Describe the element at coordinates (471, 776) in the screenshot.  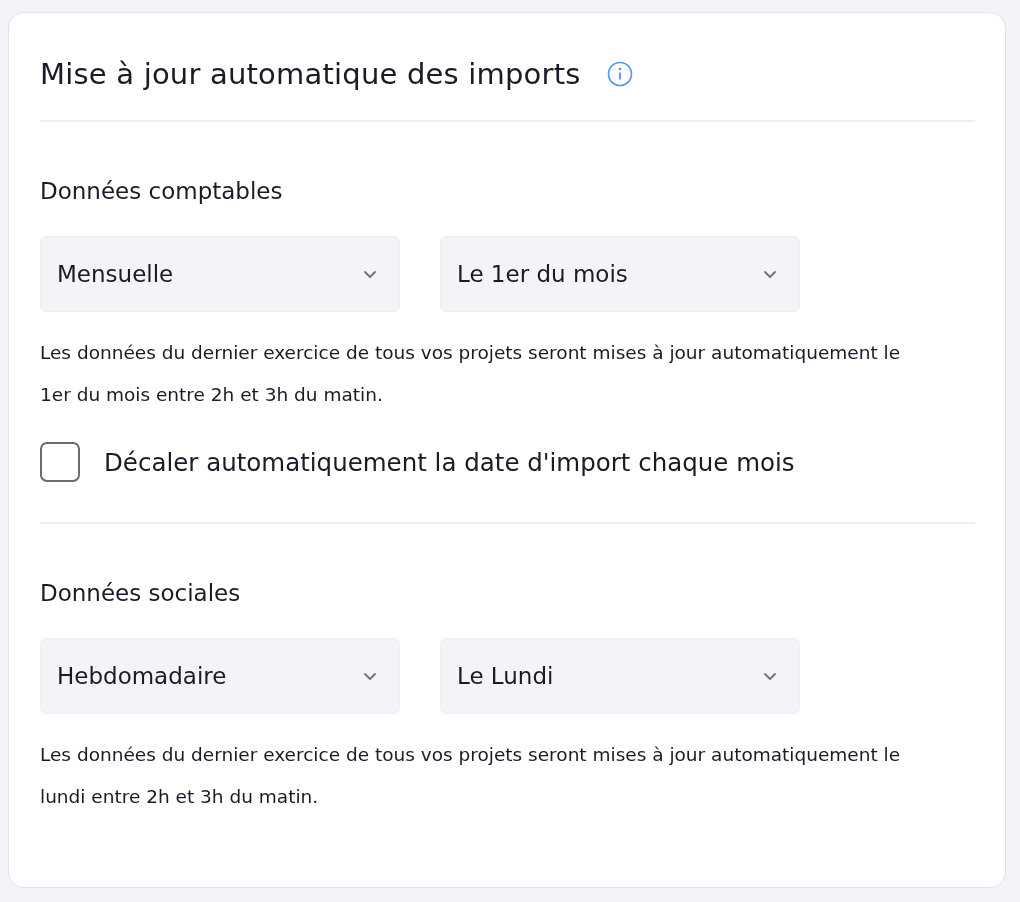
I see `description-text: Les données du dernier exercice de tous vos projets seront mises à jour automatiquement le lundi entre 2h et 3h du matin.` at that location.